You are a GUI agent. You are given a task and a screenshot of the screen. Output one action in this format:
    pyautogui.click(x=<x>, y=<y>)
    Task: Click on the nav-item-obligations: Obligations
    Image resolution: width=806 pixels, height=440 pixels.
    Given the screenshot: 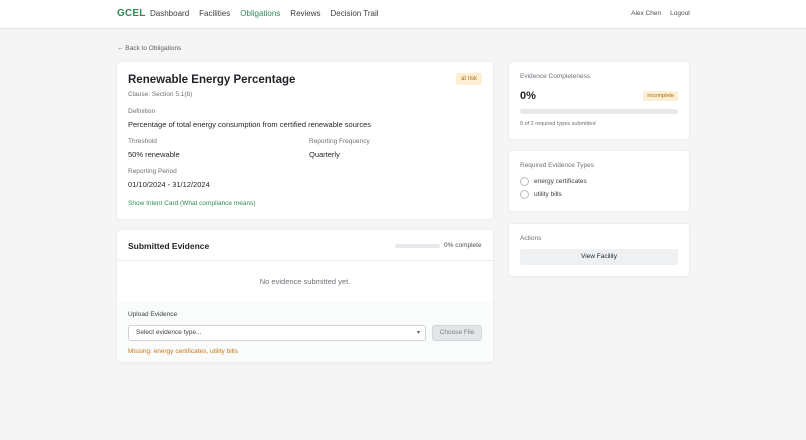 What is the action you would take?
    pyautogui.click(x=260, y=13)
    